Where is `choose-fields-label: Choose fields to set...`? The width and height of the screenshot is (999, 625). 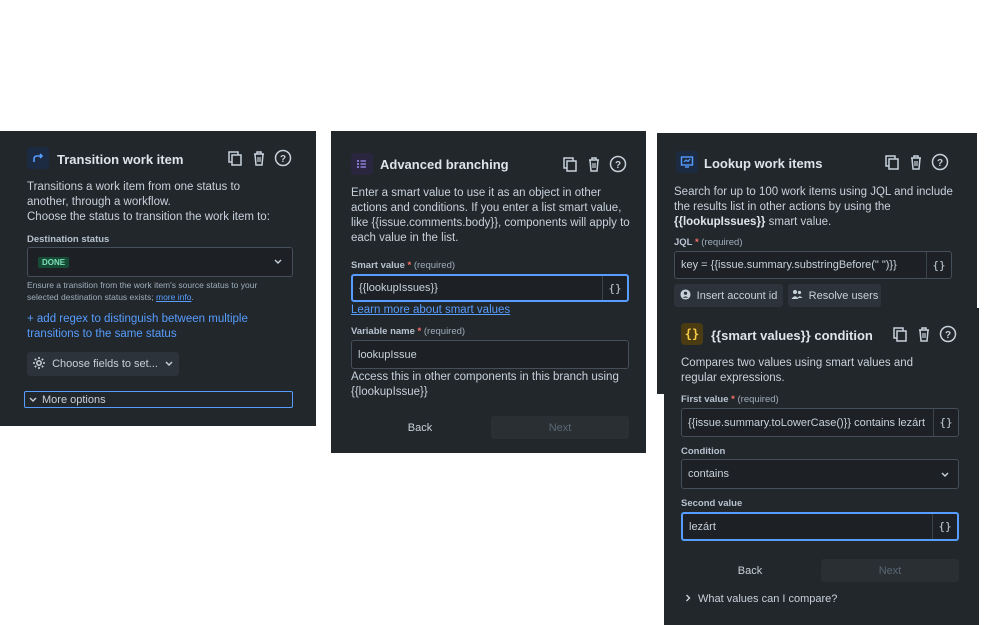
choose-fields-label: Choose fields to set... is located at coordinates (105, 364).